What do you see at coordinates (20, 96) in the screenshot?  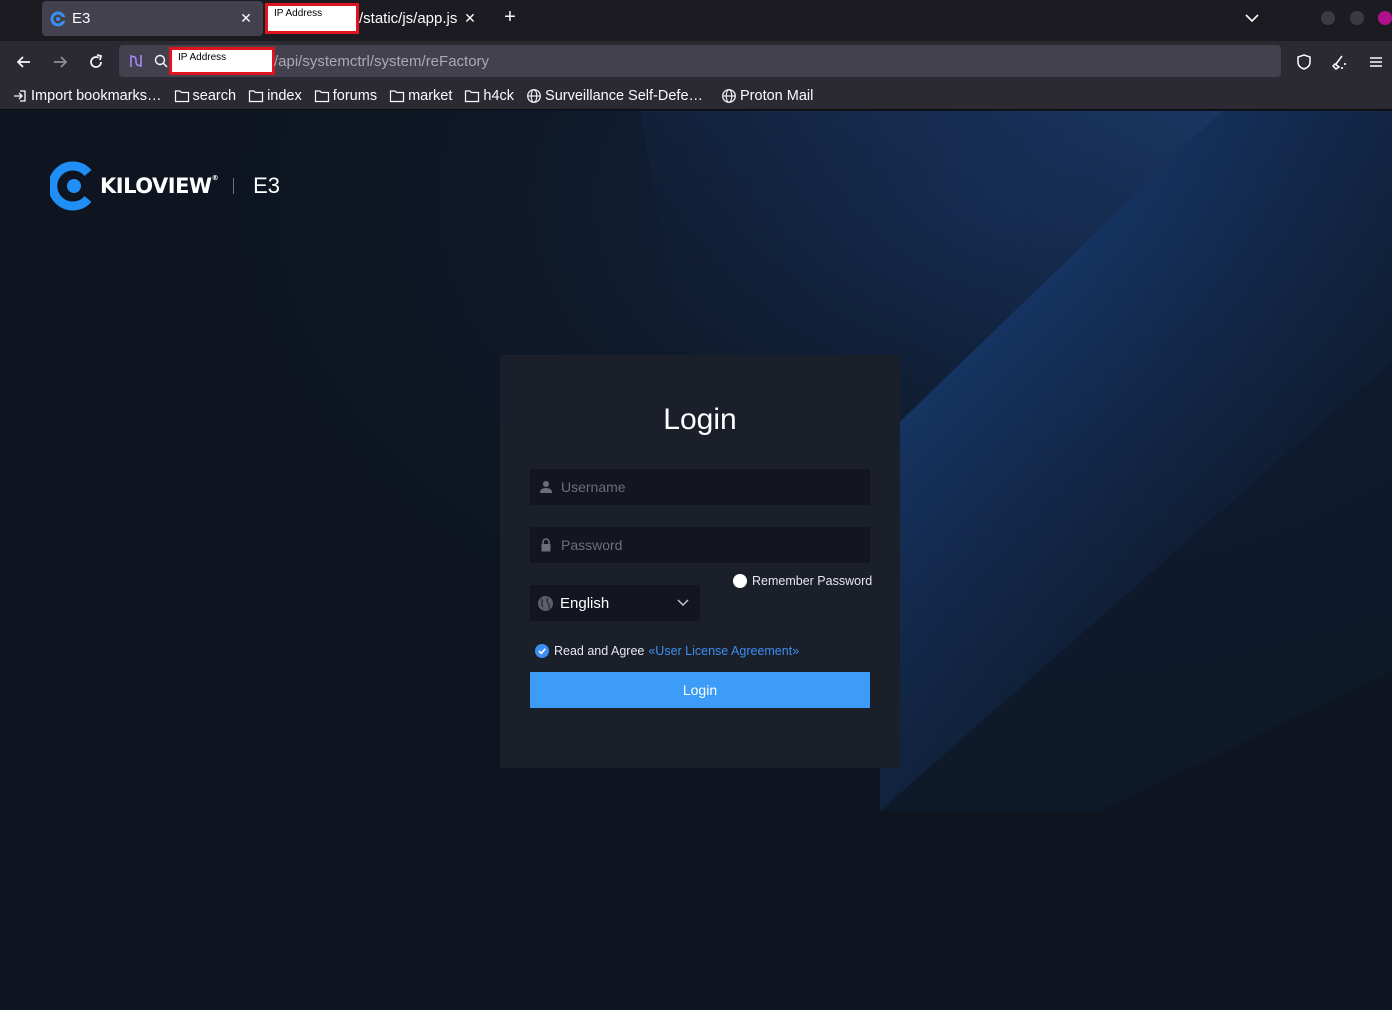 I see `import-icon` at bounding box center [20, 96].